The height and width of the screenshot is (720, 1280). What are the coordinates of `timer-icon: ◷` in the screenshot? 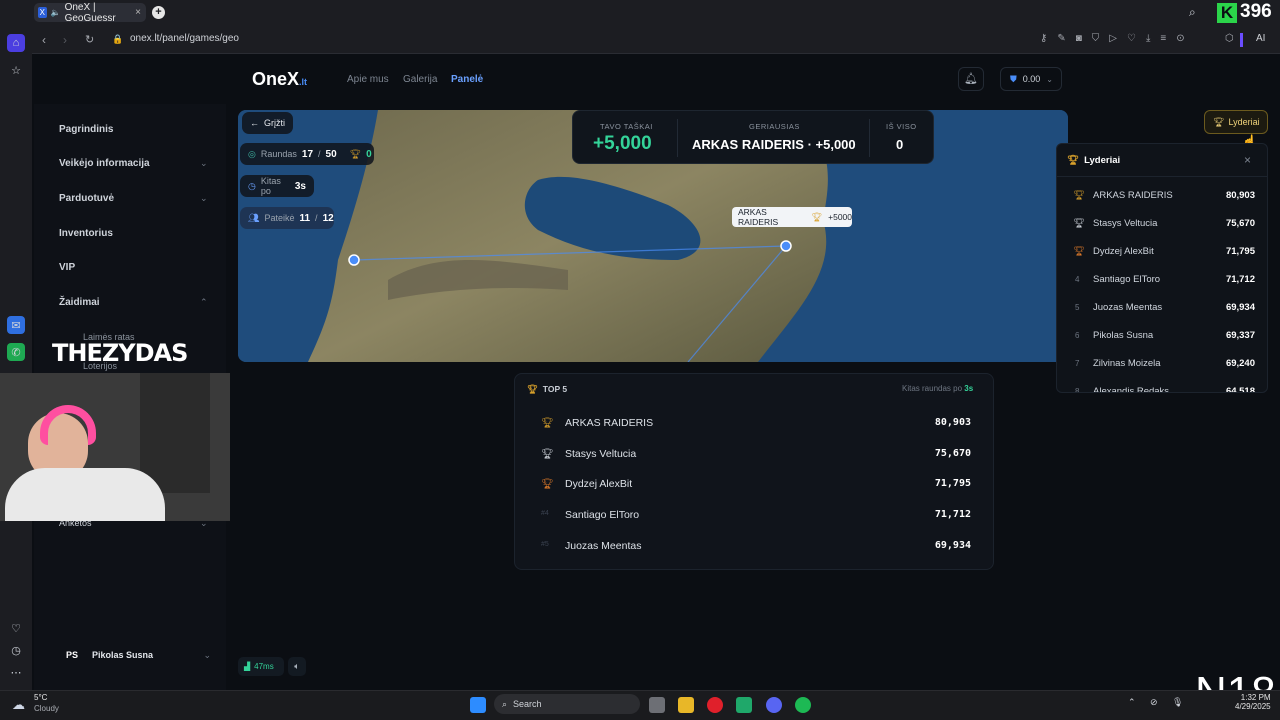 It's located at (252, 185).